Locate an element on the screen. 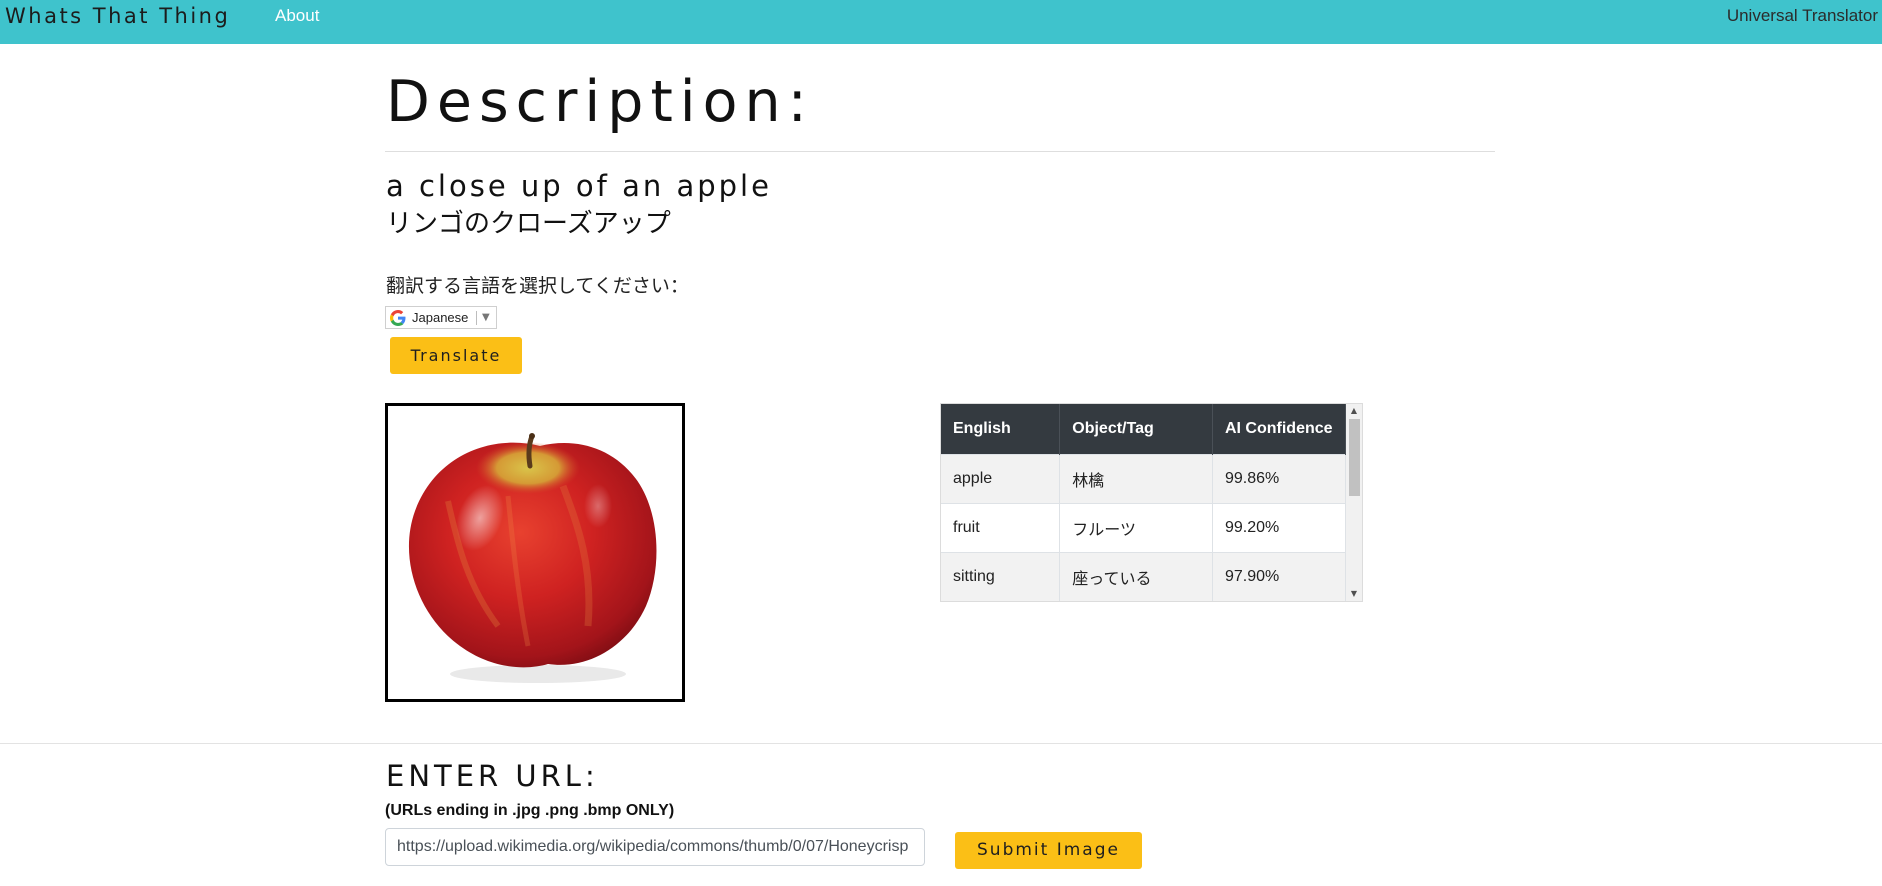 This screenshot has height=886, width=1882. uploaded-image-frame is located at coordinates (535, 552).